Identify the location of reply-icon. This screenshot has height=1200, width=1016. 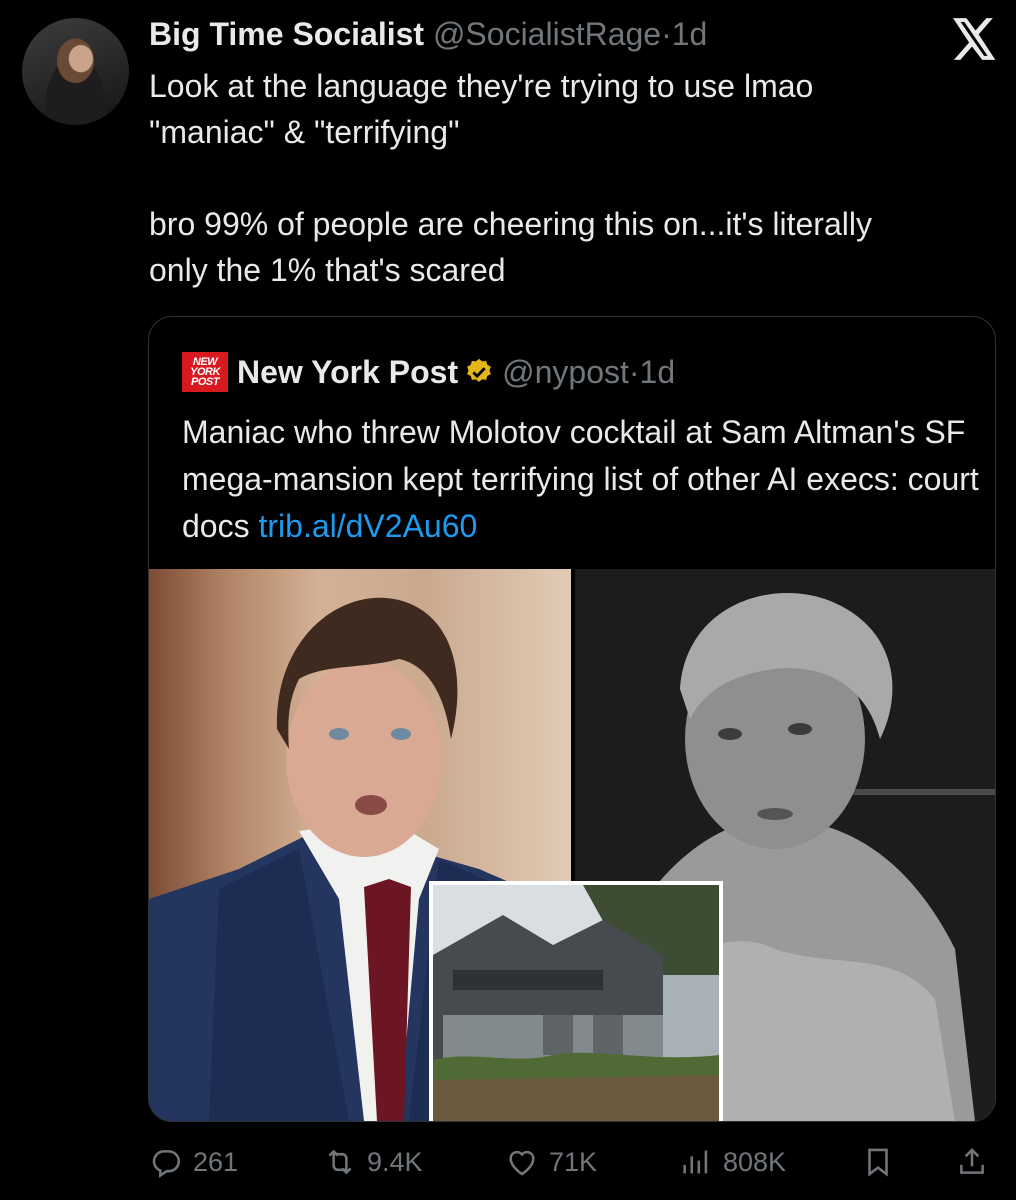
(166, 1164).